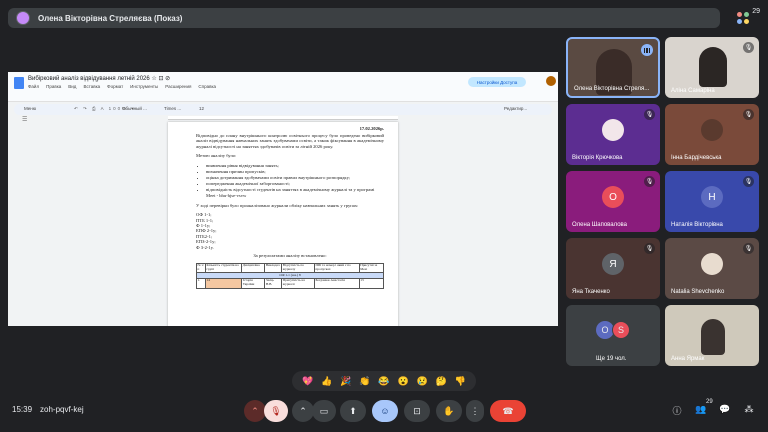  I want to click on participant-name: Яна Ткаченко, so click(591, 292).